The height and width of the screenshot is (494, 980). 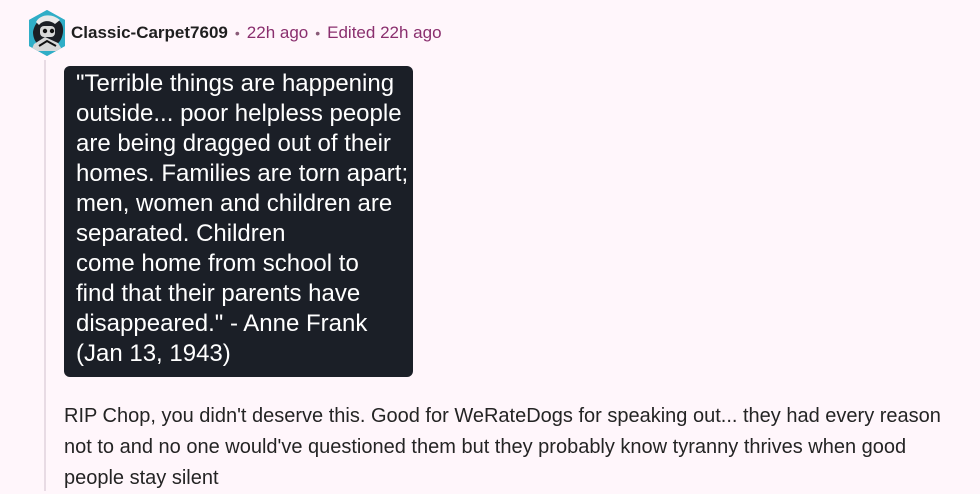 What do you see at coordinates (217, 263) in the screenshot?
I see `quote-line: come home from school to` at bounding box center [217, 263].